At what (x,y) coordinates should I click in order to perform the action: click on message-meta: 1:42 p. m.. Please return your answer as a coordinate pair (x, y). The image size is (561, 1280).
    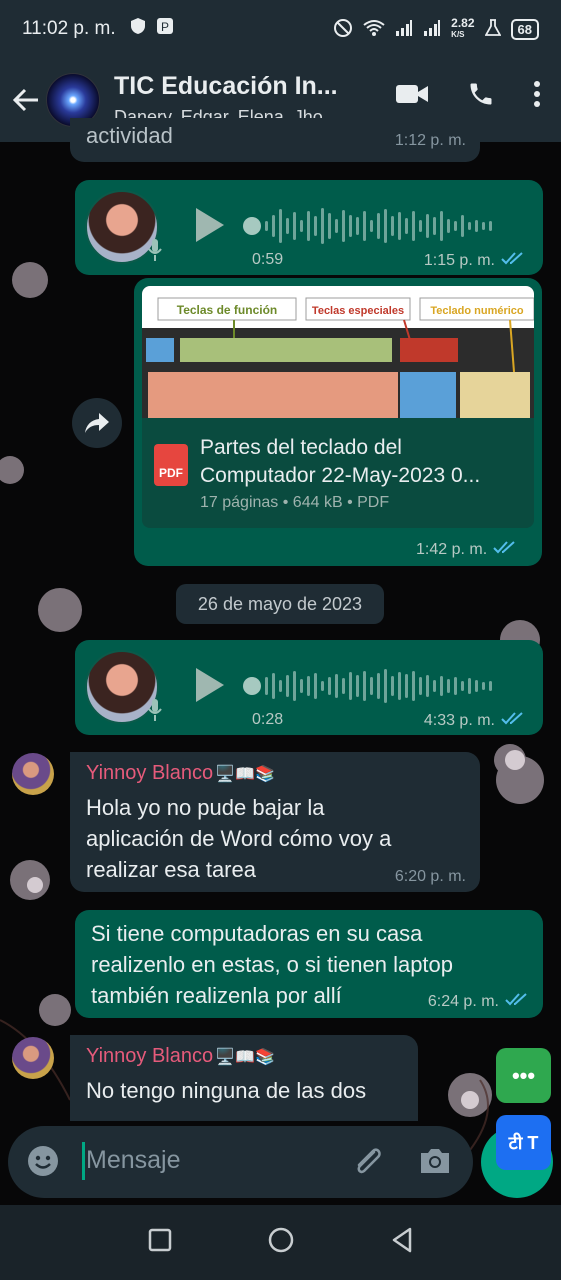
    Looking at the image, I should click on (466, 549).